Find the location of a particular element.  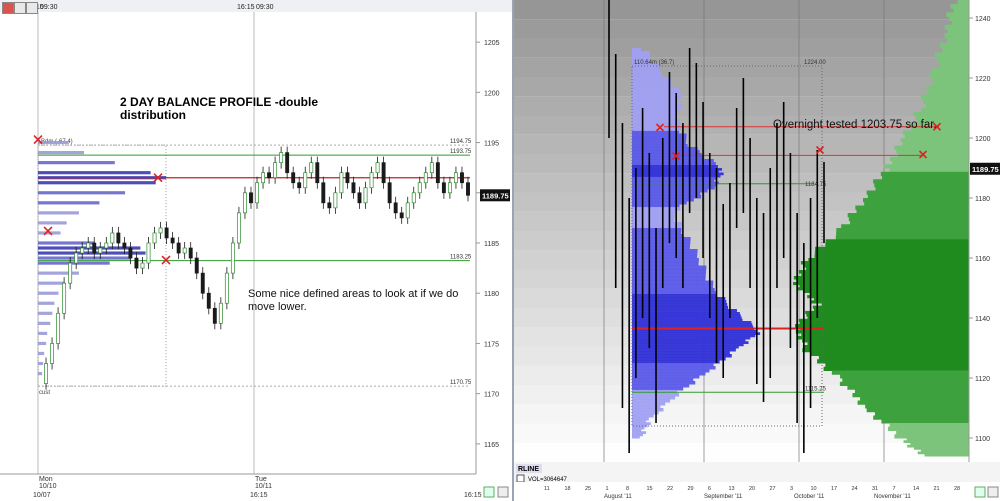

chart-menu-icon is located at coordinates (8, 8).